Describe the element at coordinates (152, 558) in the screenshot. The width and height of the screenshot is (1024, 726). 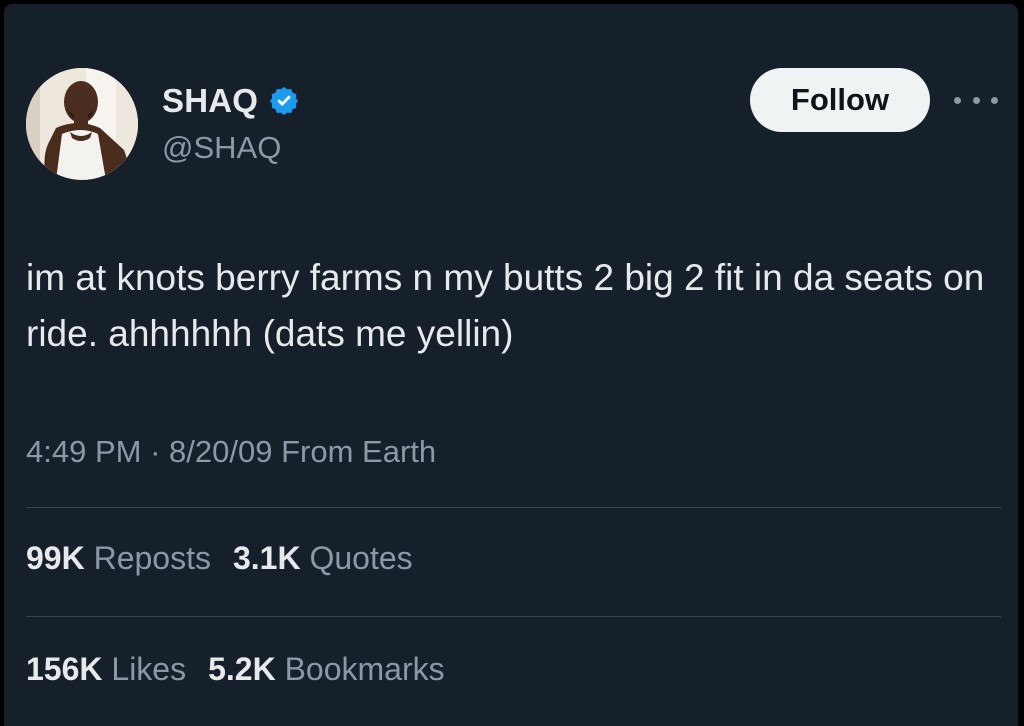
I see `reposts-label: Reposts` at that location.